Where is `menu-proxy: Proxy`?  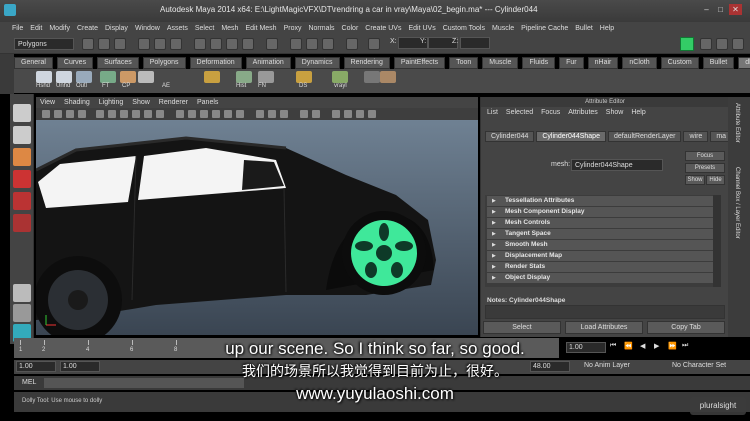 menu-proxy: Proxy is located at coordinates (293, 28).